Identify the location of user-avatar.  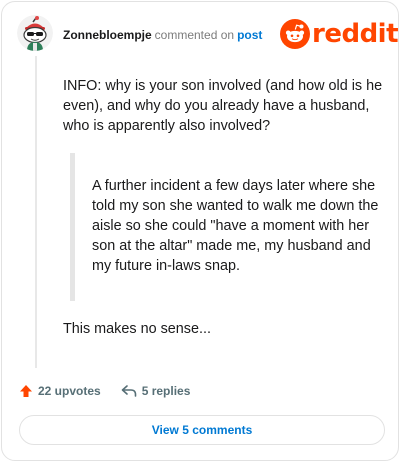
(35, 33).